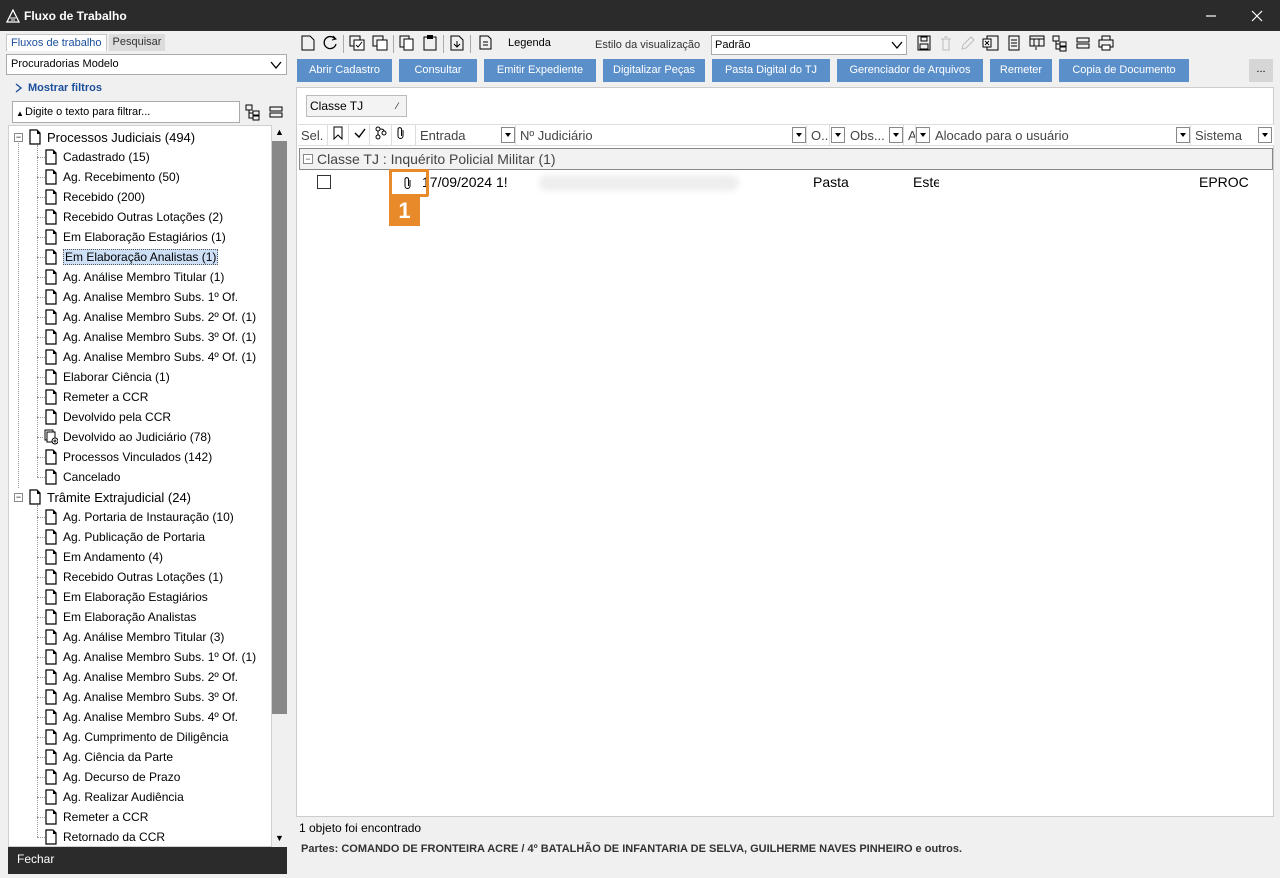  Describe the element at coordinates (147, 860) in the screenshot. I see `close-panel-button: Fechar` at that location.